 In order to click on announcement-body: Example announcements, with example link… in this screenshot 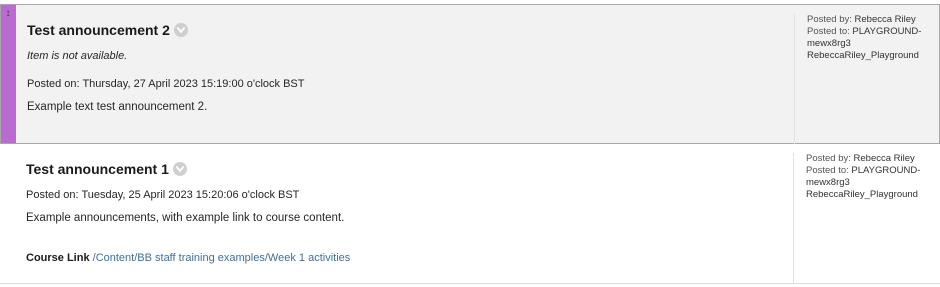, I will do `click(185, 218)`.